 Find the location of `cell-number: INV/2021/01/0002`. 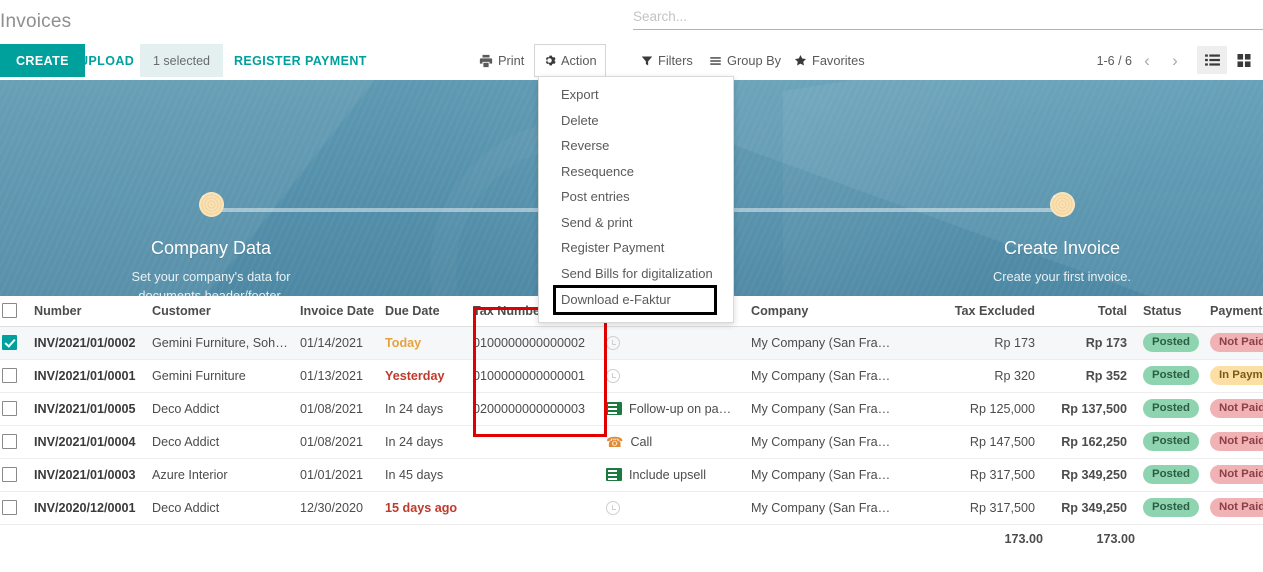

cell-number: INV/2021/01/0002 is located at coordinates (85, 342).